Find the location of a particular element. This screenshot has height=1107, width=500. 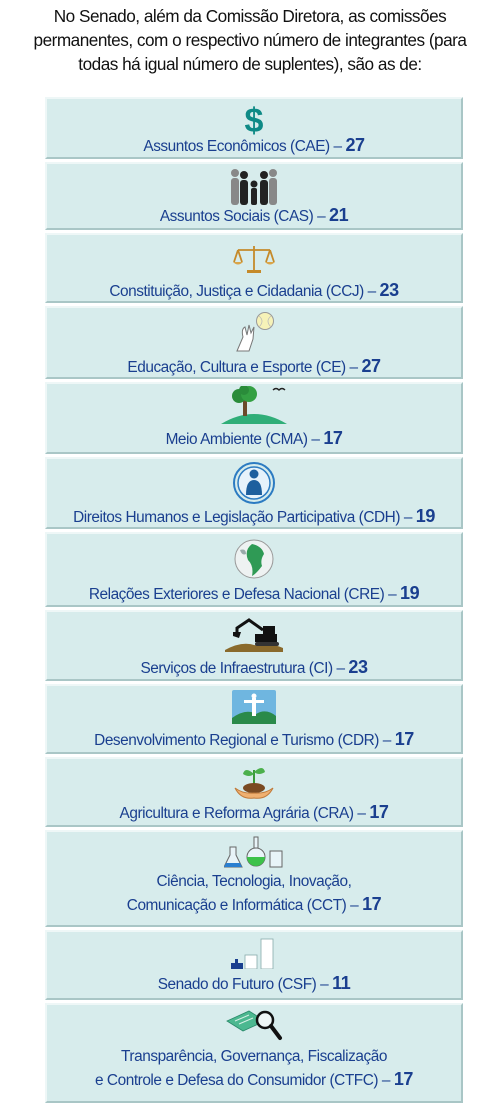

committee-label: Agricultura e Reforma Agrária (CRA) – 17 is located at coordinates (254, 813).